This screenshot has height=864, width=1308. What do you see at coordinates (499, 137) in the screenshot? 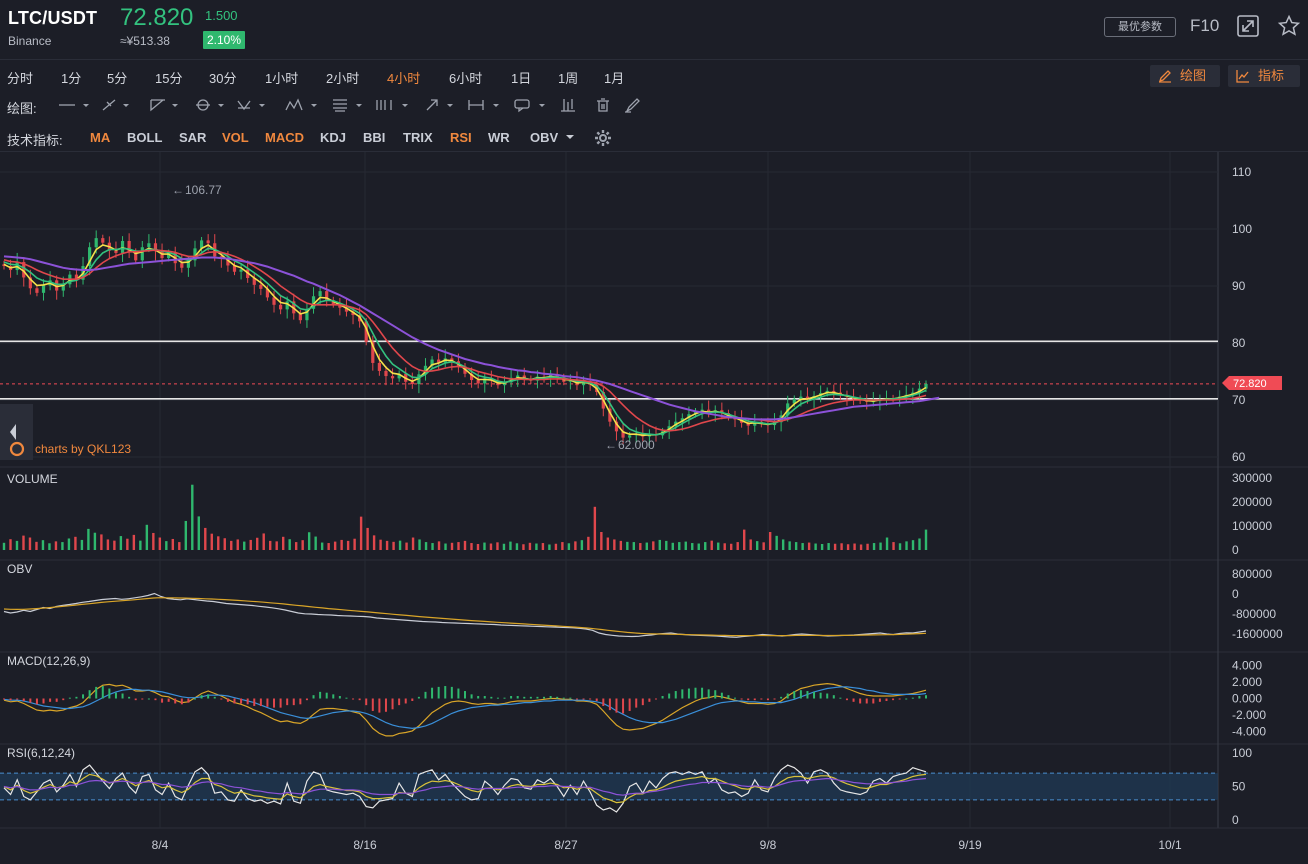
I see `indicator-wr: WR` at bounding box center [499, 137].